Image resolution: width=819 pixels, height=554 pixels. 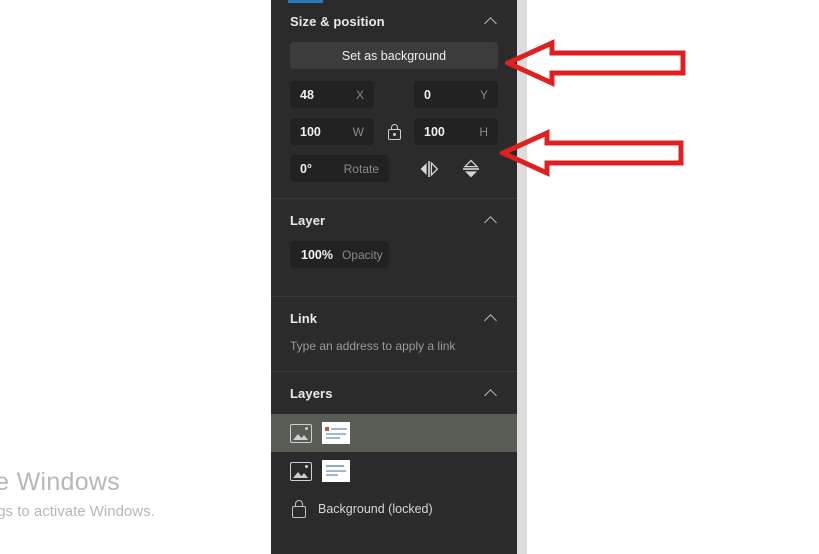 I want to click on arrow-to-height-field, so click(x=592, y=153).